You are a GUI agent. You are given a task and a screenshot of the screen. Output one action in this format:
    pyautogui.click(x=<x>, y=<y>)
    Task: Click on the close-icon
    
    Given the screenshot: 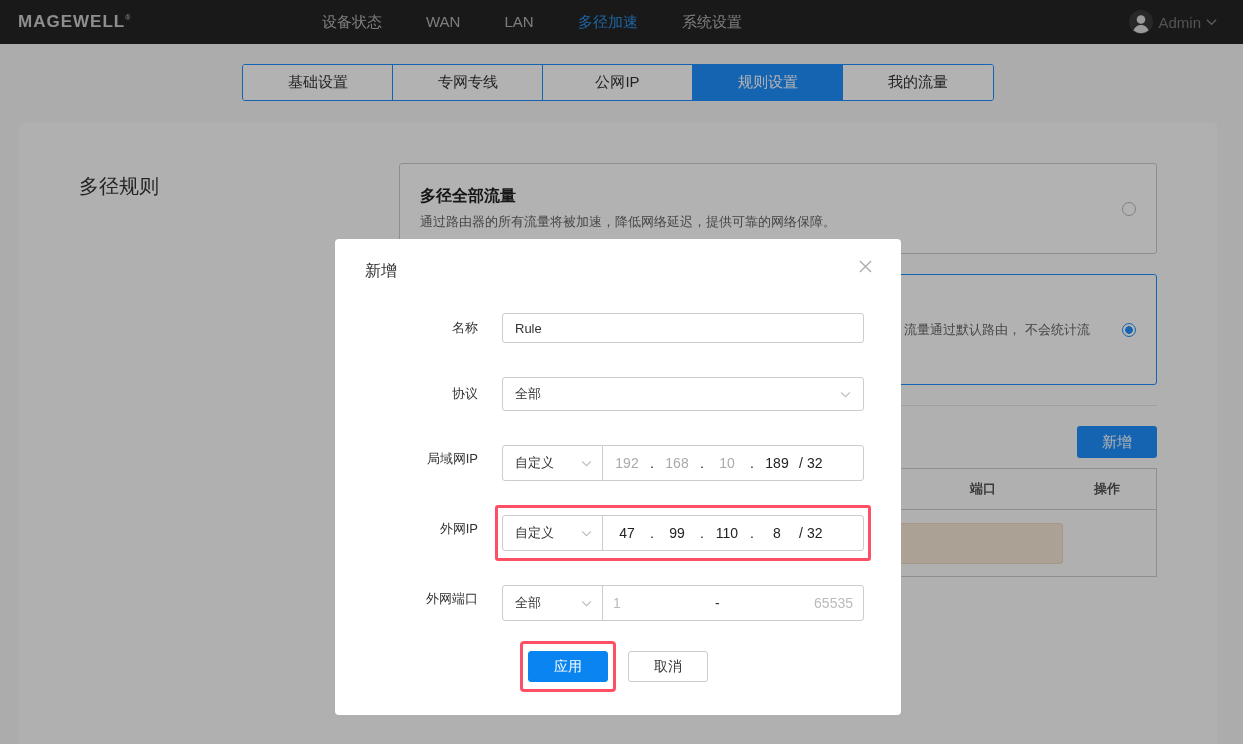 What is the action you would take?
    pyautogui.click(x=865, y=266)
    